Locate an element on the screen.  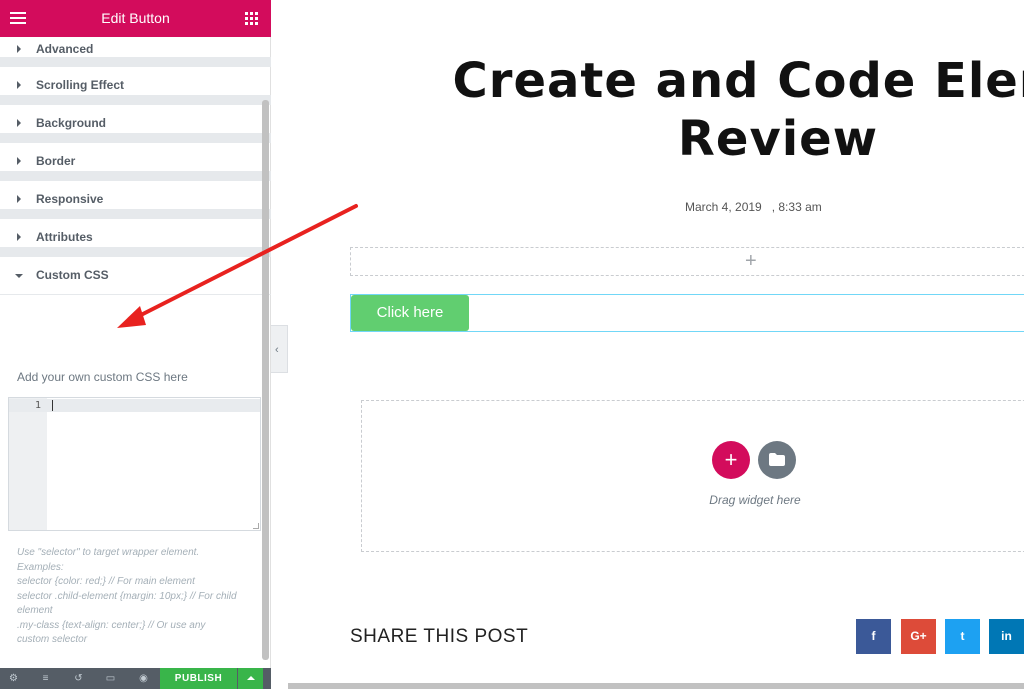
text-cursor is located at coordinates (52, 405).